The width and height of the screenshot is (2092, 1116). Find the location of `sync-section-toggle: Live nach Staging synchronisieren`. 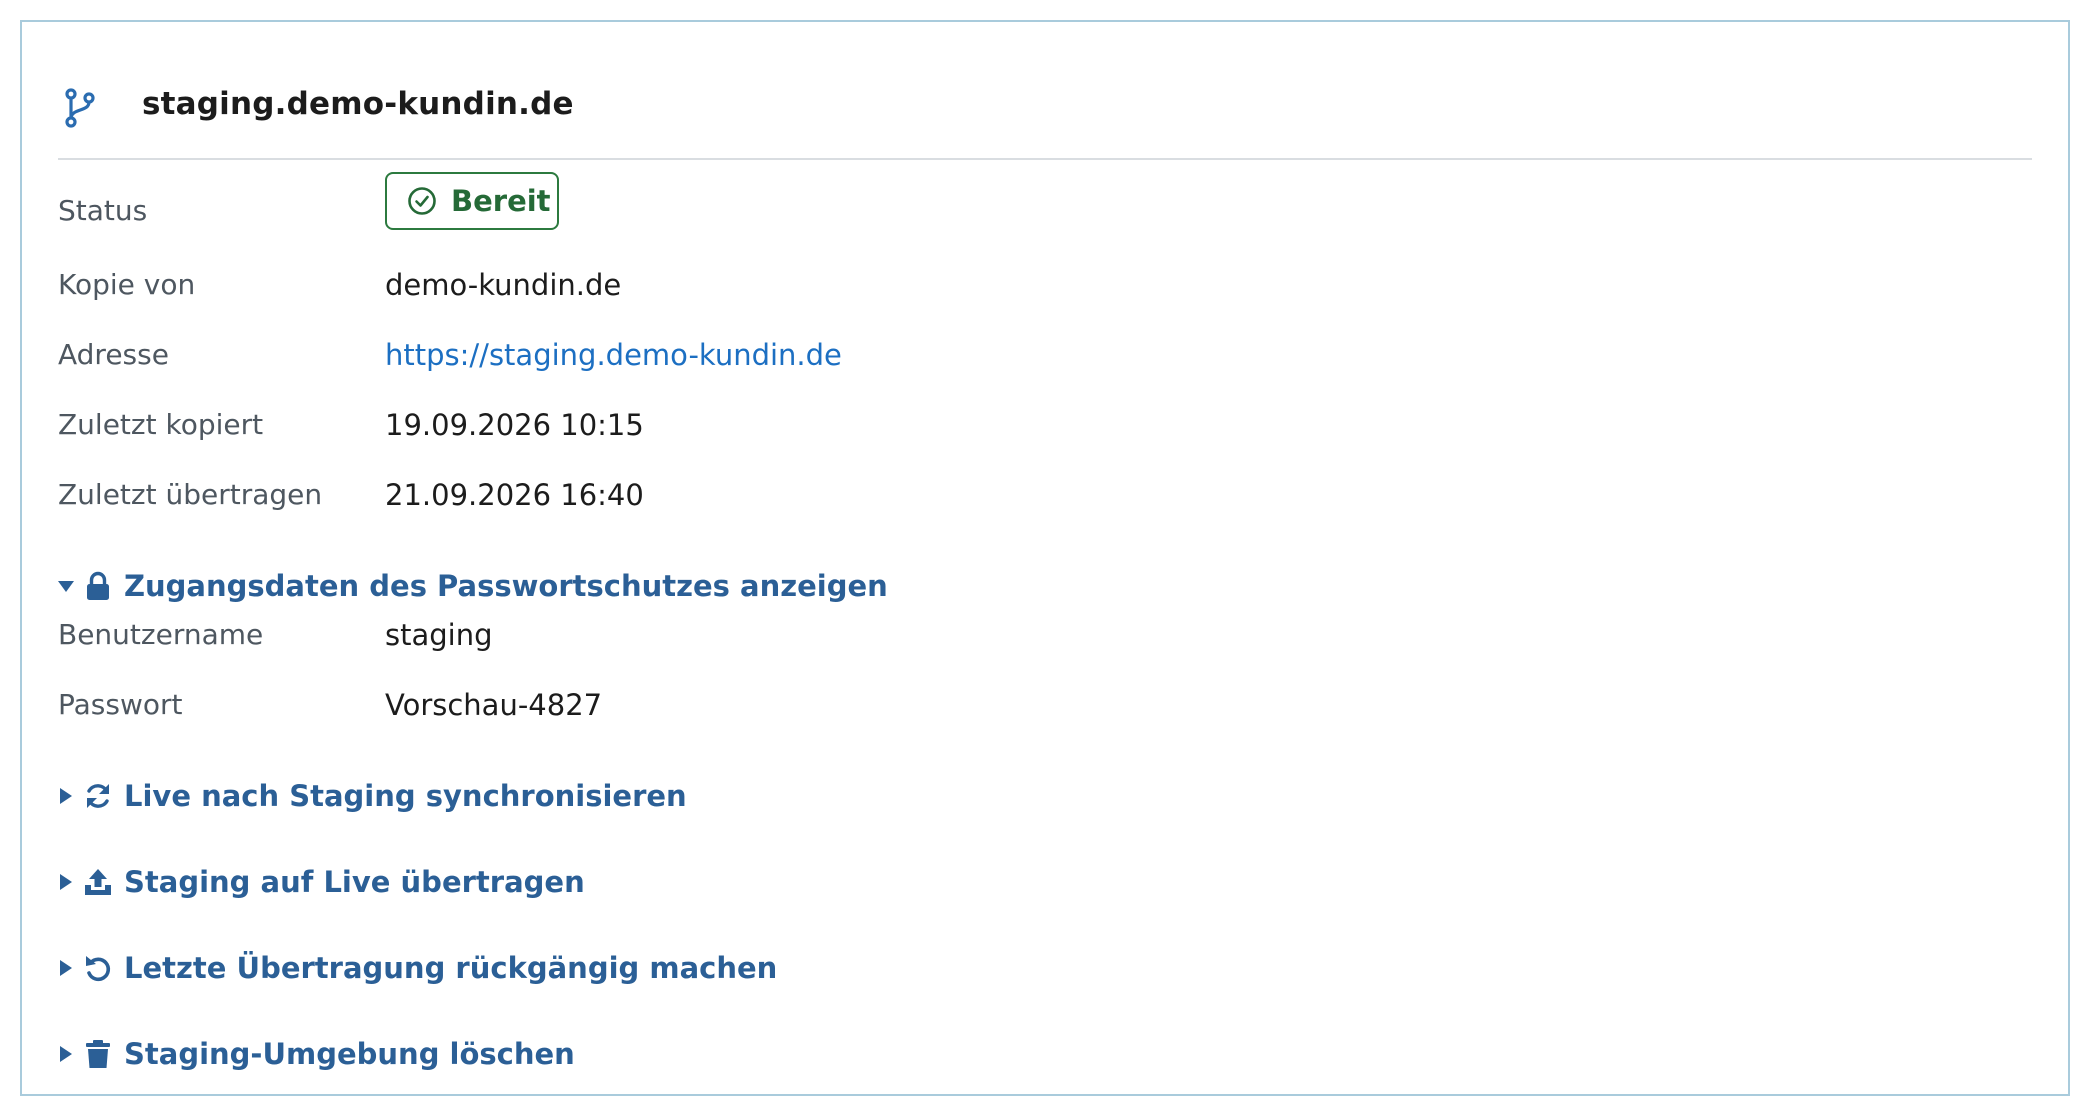

sync-section-toggle: Live nach Staging synchronisieren is located at coordinates (372, 796).